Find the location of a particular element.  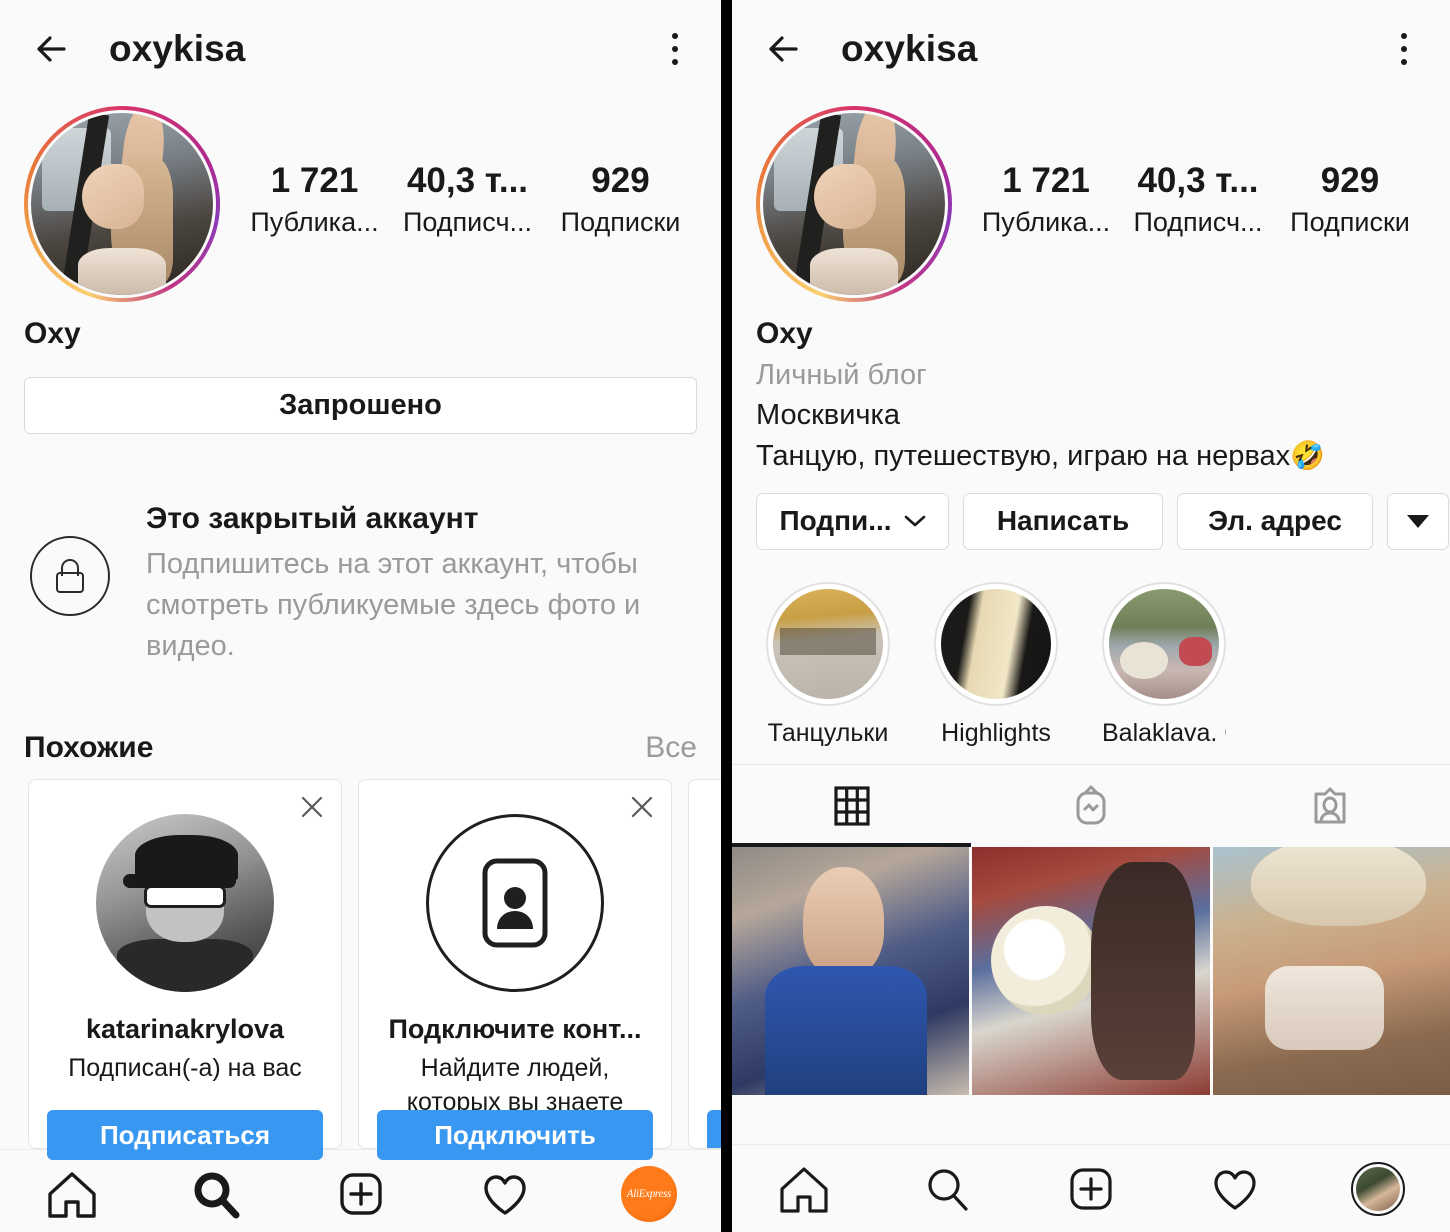

triangle-down-icon is located at coordinates (1418, 521).